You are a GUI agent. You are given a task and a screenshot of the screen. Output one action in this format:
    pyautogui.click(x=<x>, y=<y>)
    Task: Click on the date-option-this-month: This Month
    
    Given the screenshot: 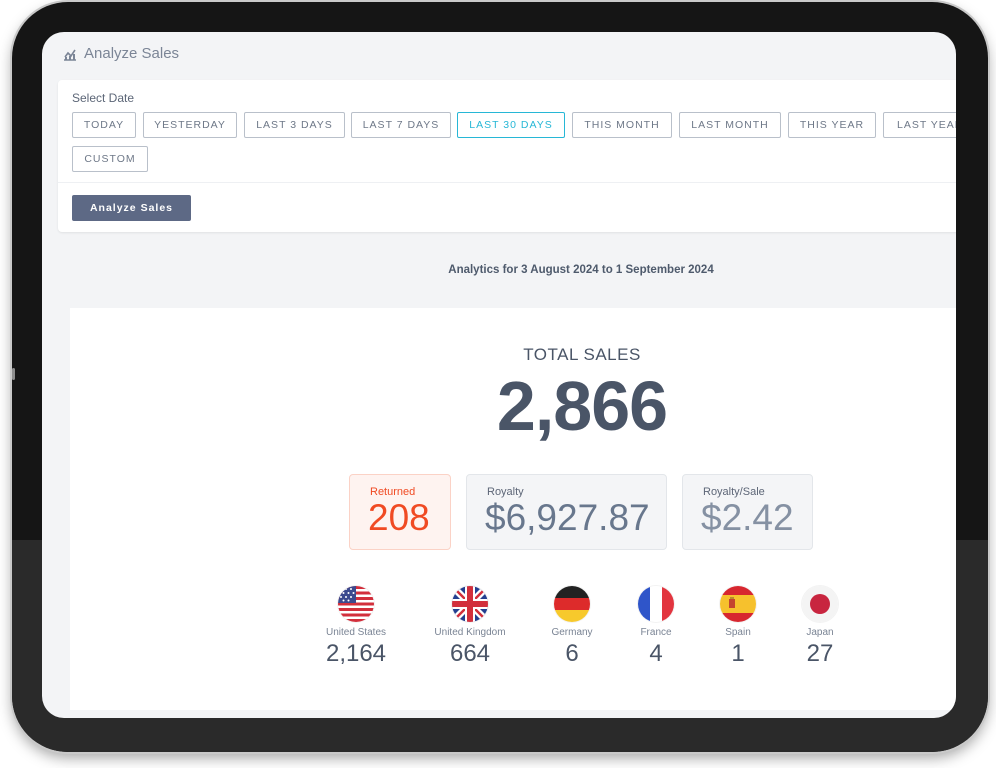 What is the action you would take?
    pyautogui.click(x=622, y=125)
    